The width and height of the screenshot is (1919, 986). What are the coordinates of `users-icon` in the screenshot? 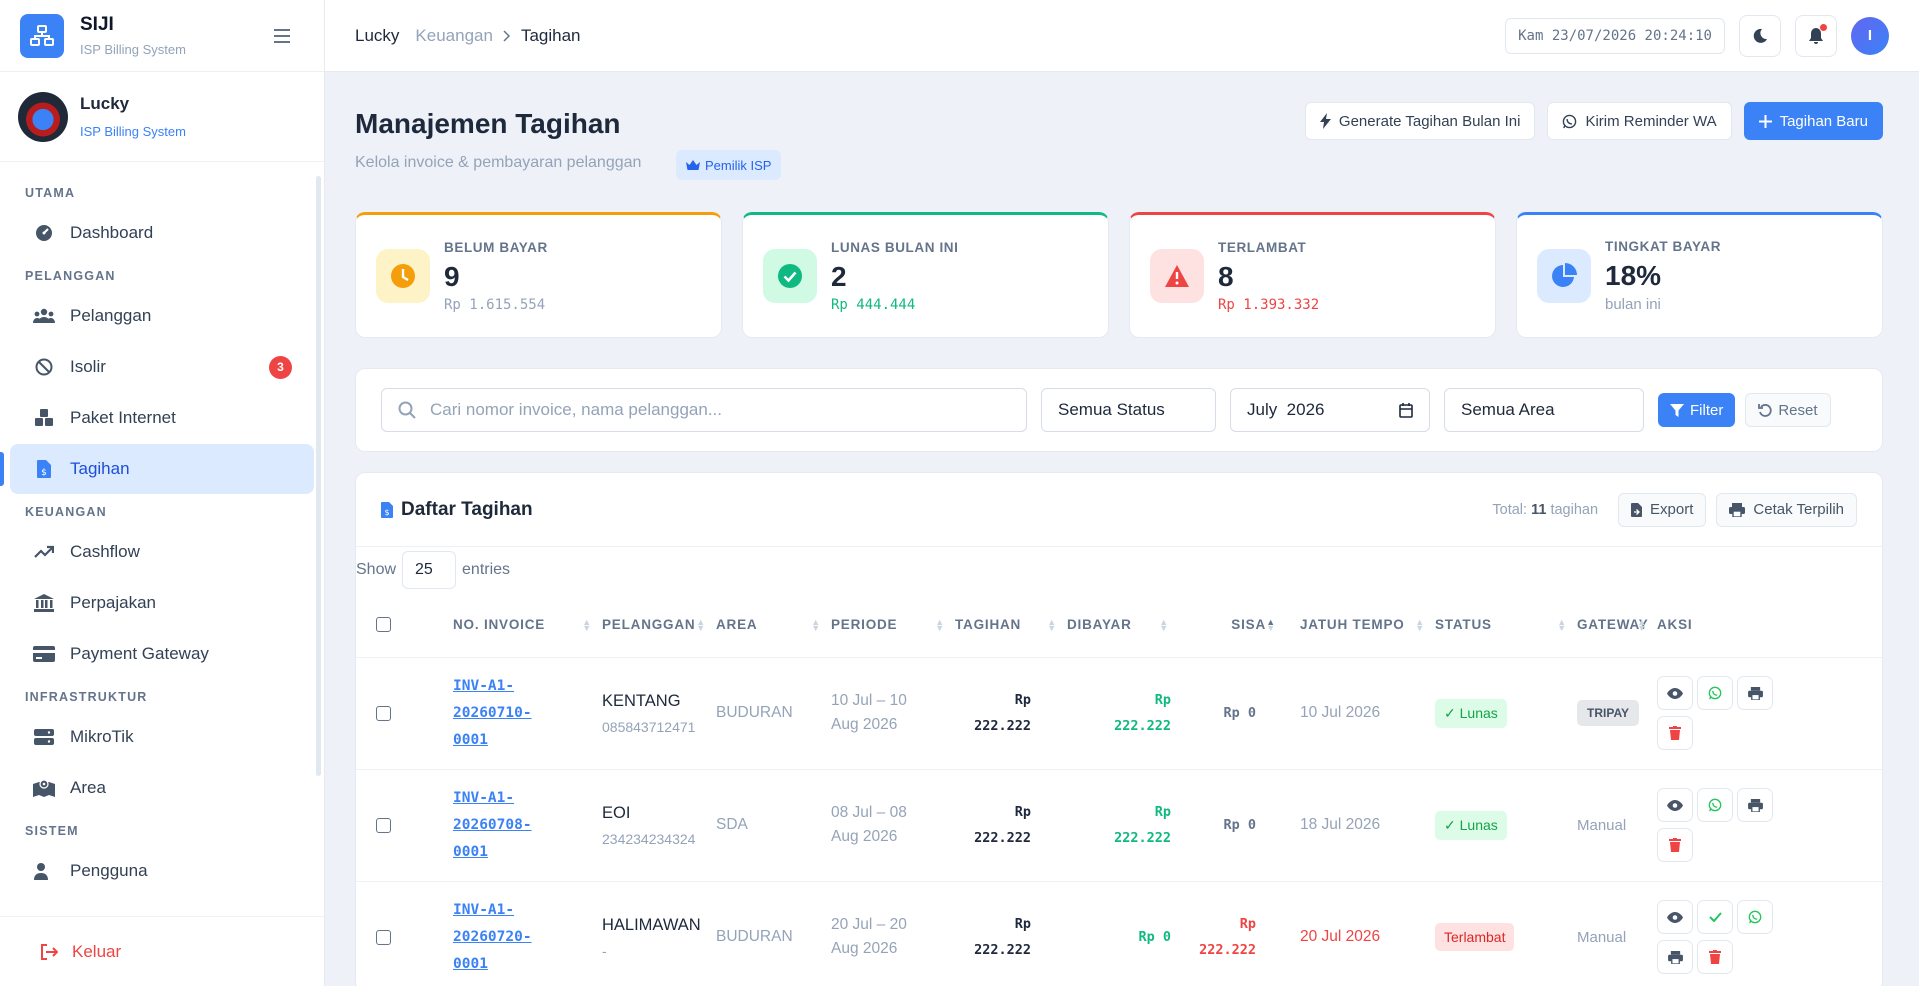 It's located at (44, 316).